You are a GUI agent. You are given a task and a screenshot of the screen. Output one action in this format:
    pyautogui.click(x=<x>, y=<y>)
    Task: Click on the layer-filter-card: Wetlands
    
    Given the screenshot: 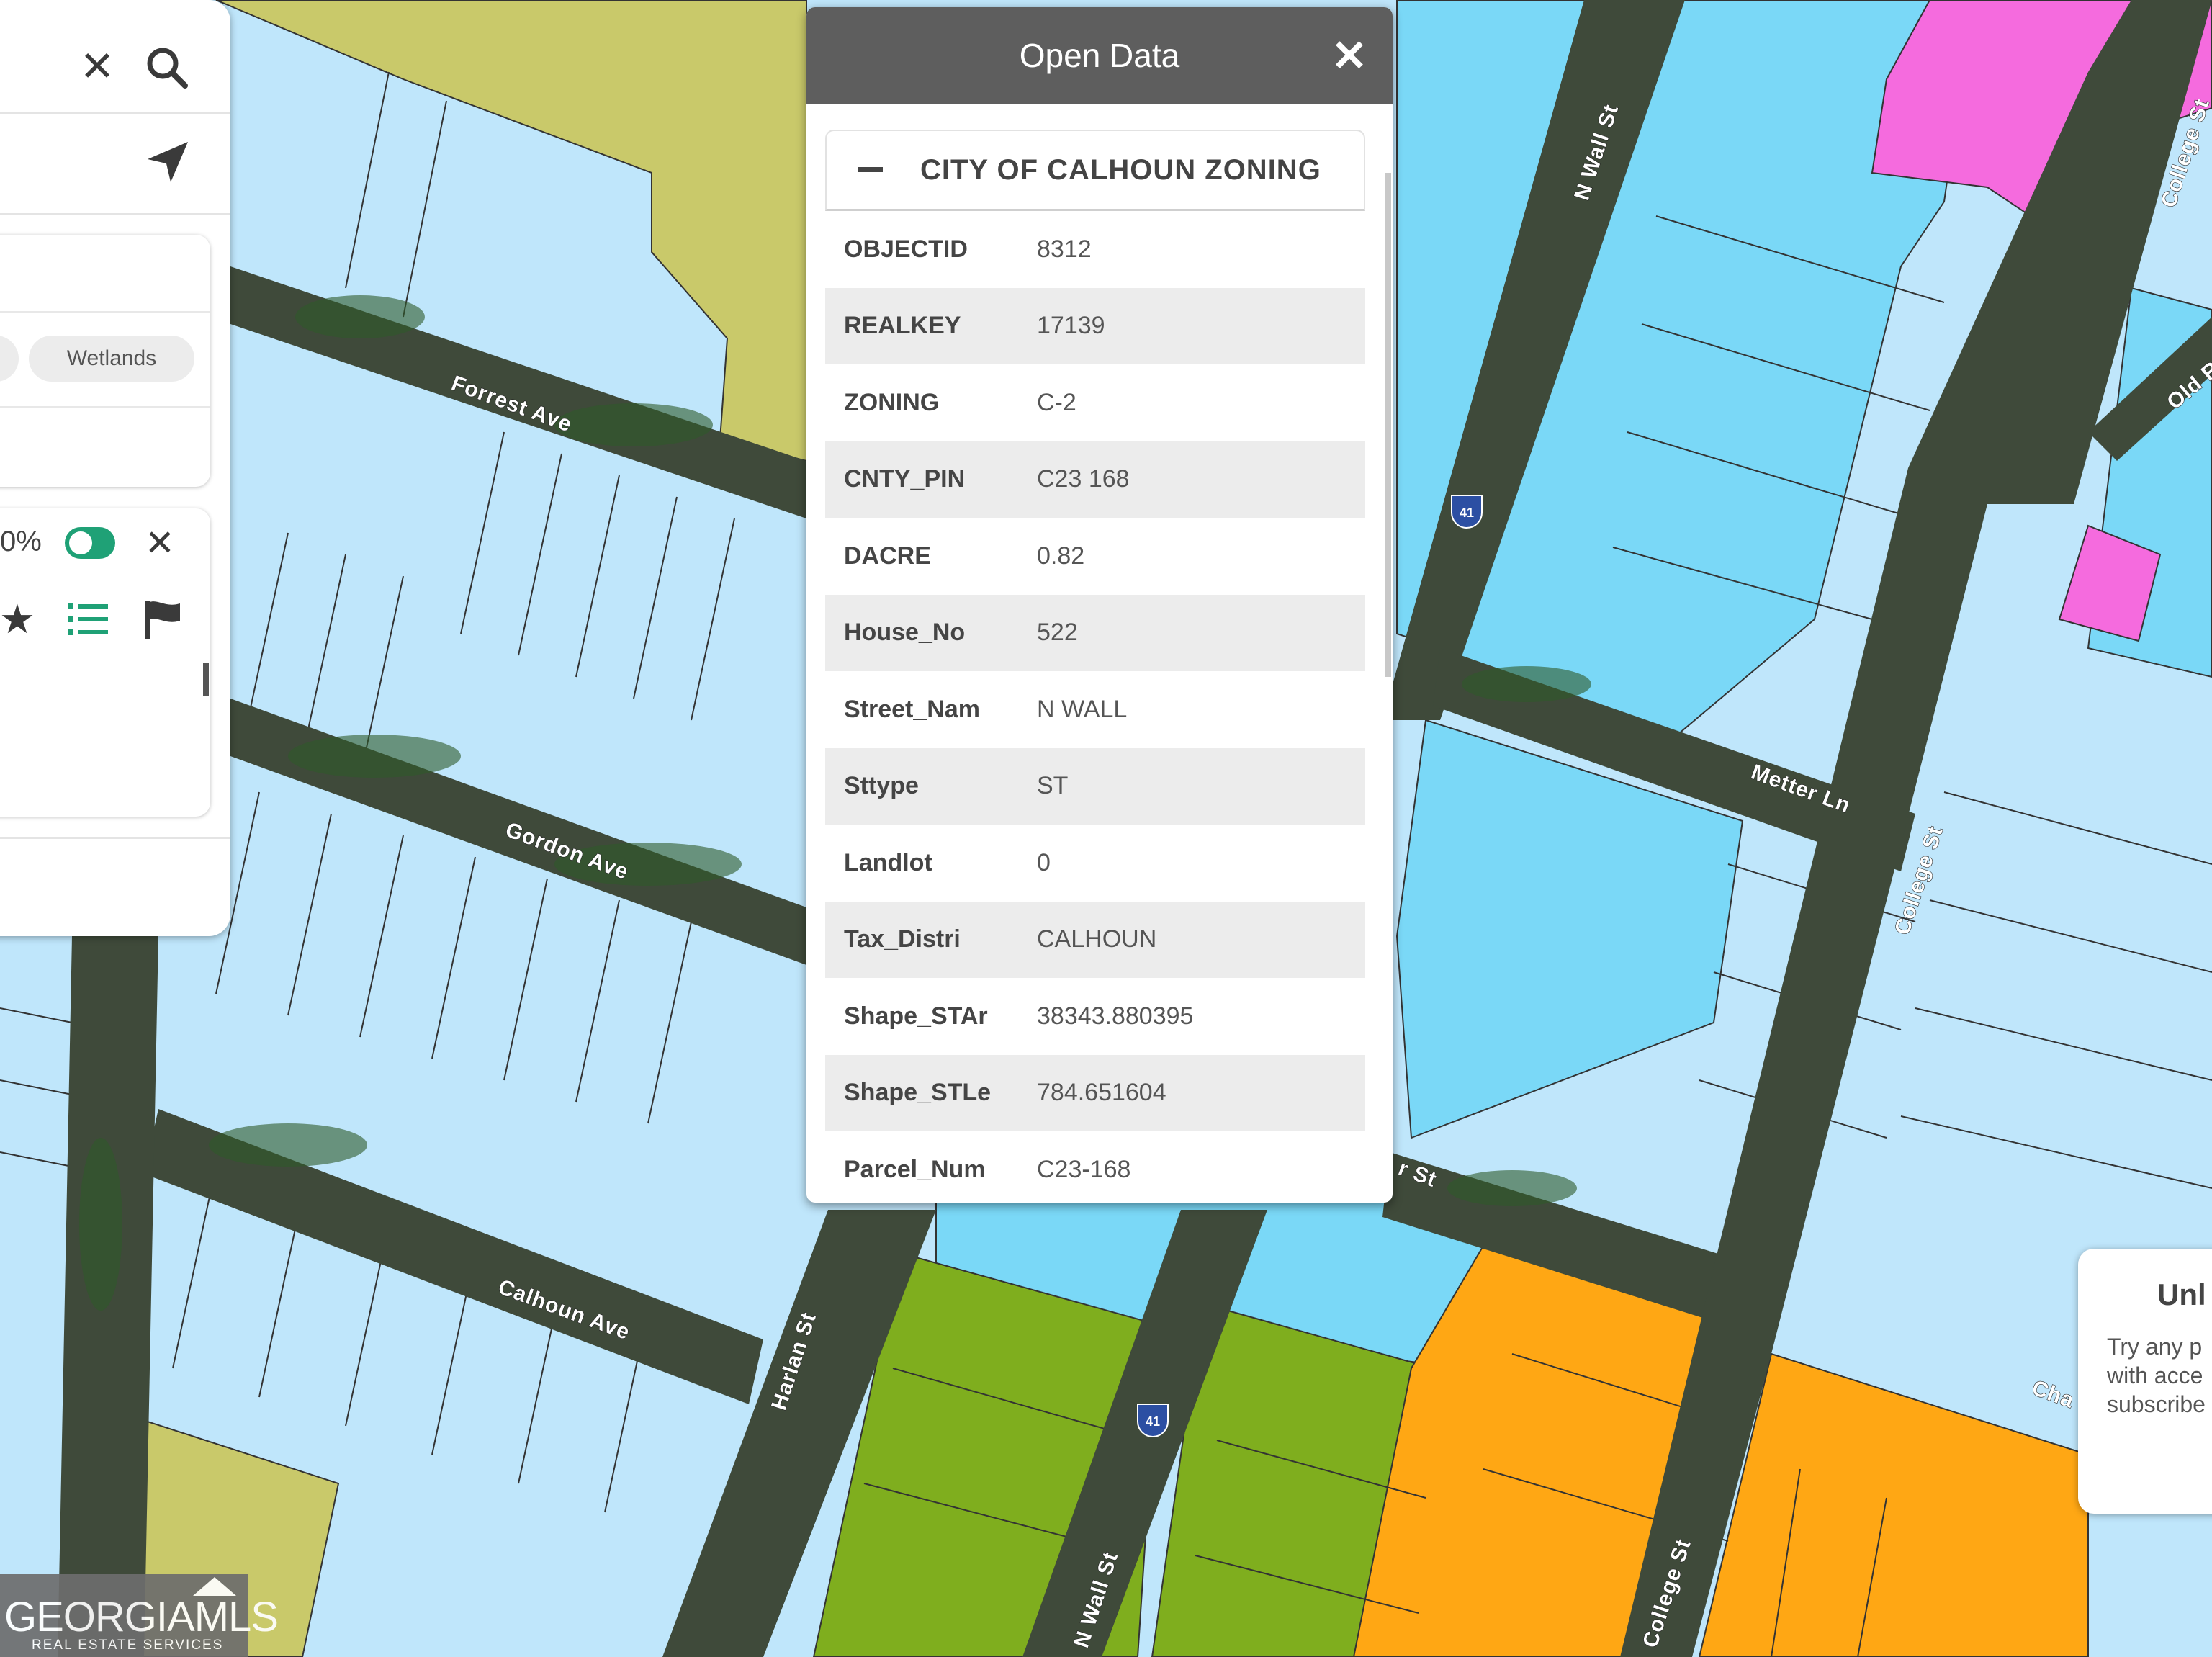 What is the action you would take?
    pyautogui.click(x=105, y=361)
    